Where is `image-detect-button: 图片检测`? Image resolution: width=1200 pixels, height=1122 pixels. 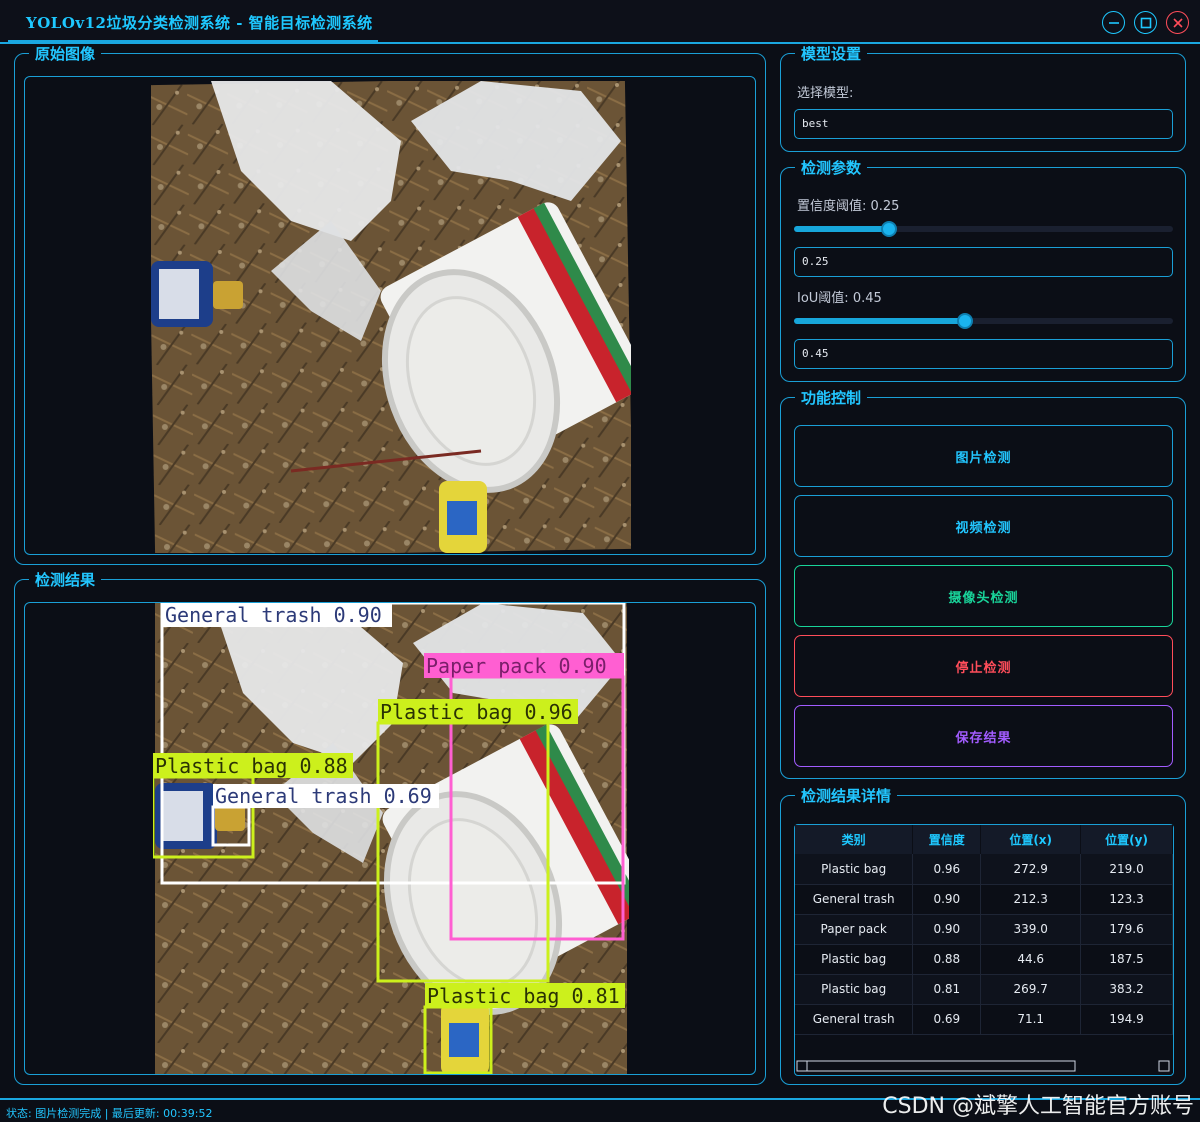
image-detect-button: 图片检测 is located at coordinates (983, 456).